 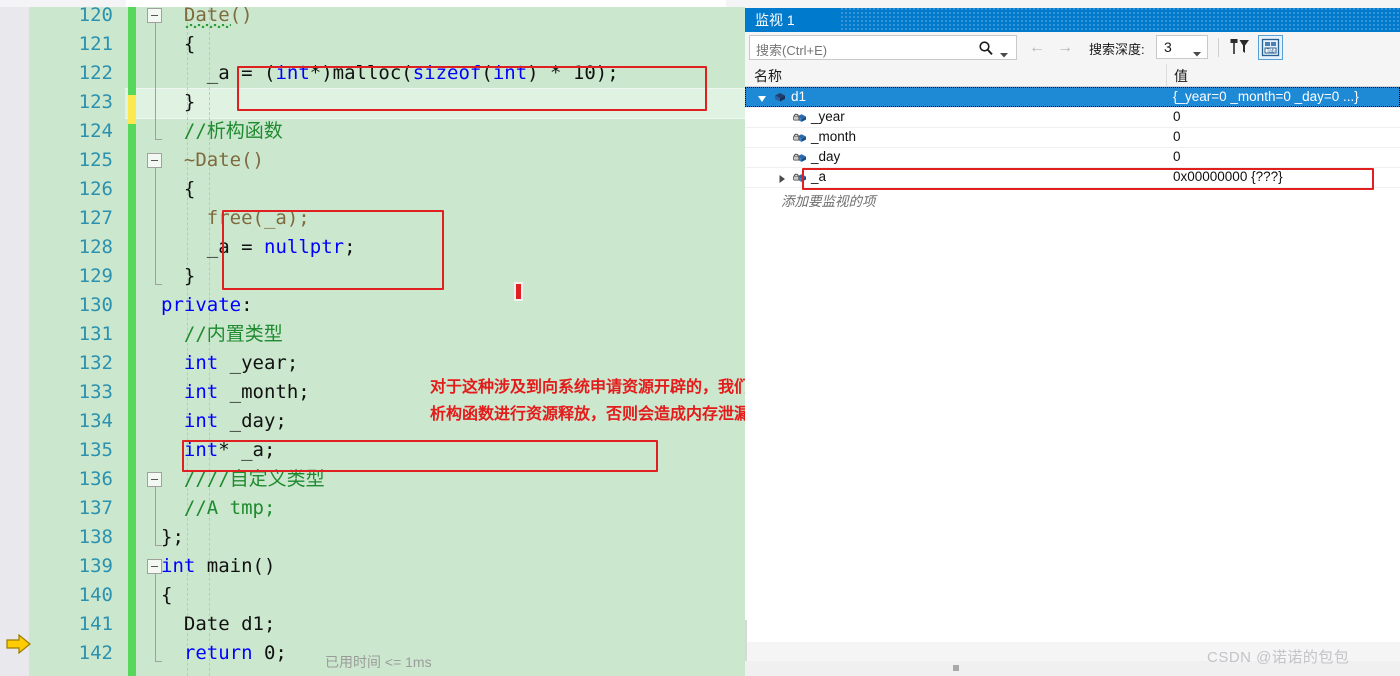 I want to click on code-line: ////自定义类型, so click(x=254, y=479).